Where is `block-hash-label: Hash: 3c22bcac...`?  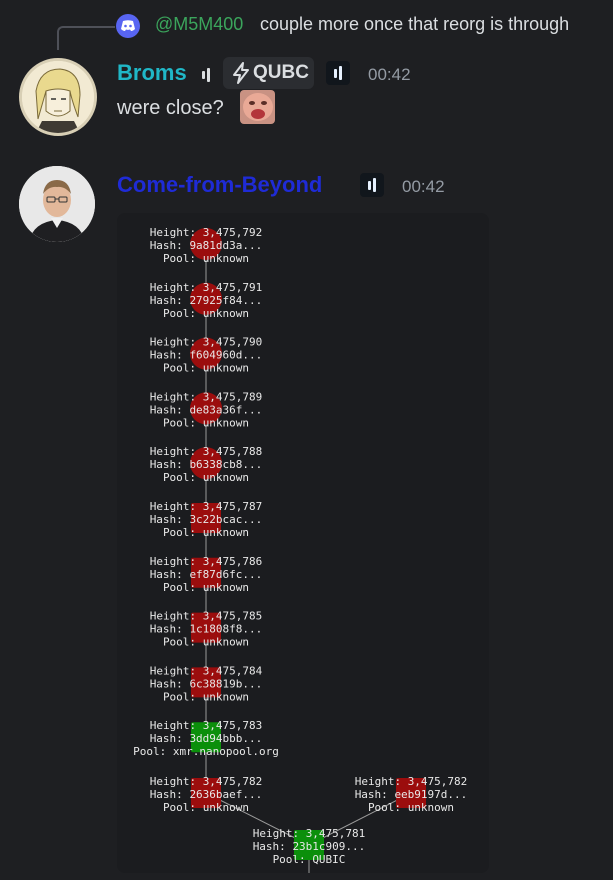
block-hash-label: Hash: 3c22bcac... is located at coordinates (206, 519).